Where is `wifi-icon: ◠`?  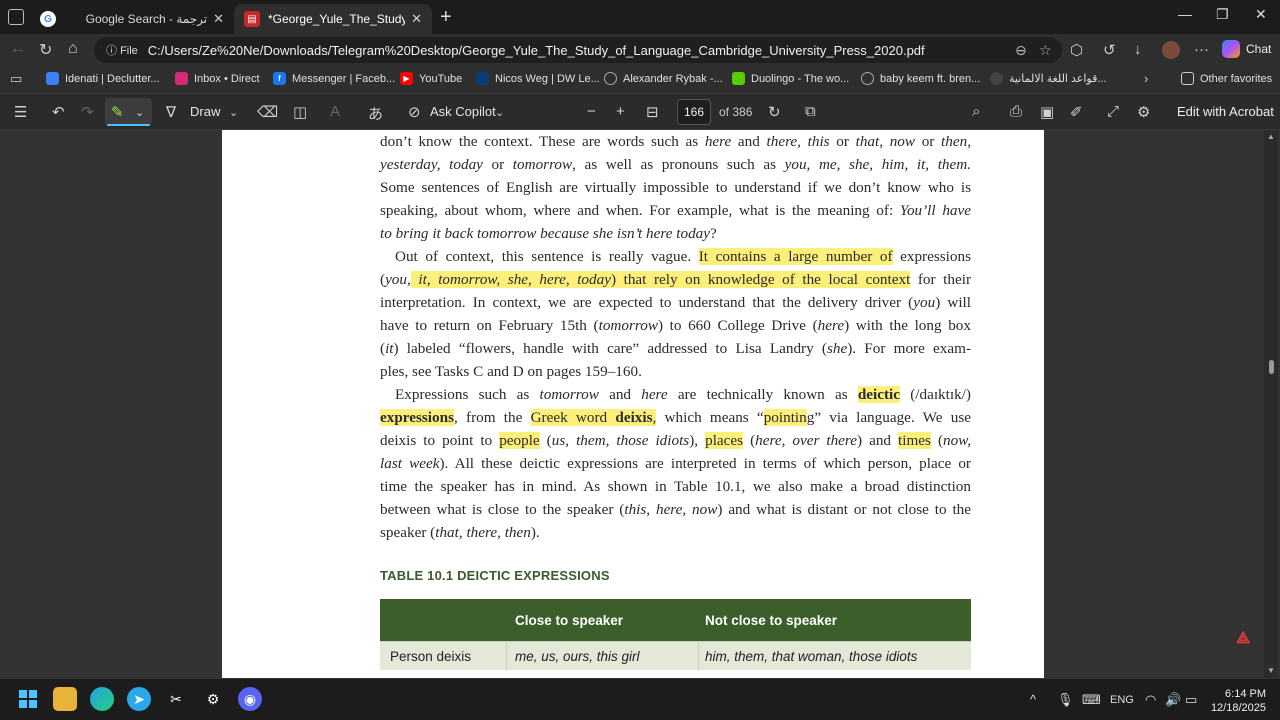 wifi-icon: ◠ is located at coordinates (1150, 700).